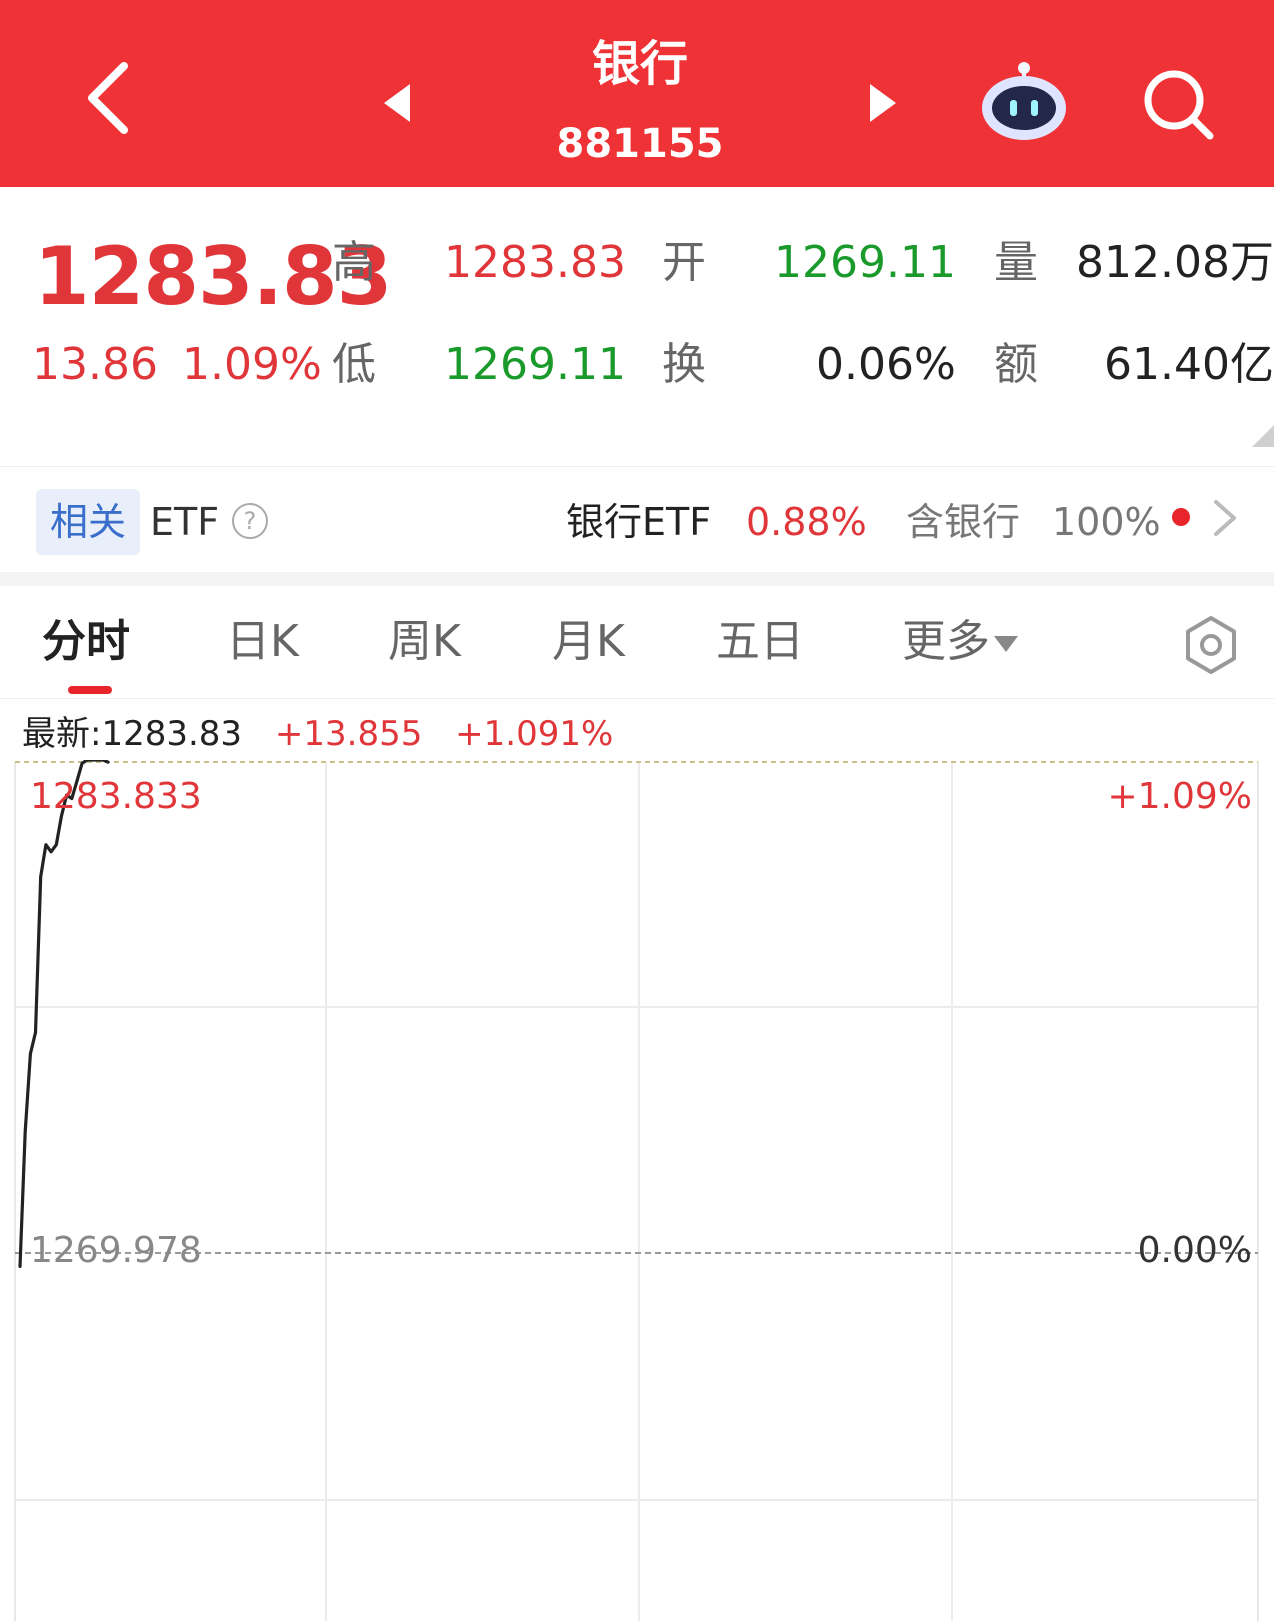 The width and height of the screenshot is (1274, 1621). Describe the element at coordinates (640, 144) in the screenshot. I see `stock-code: 881155` at that location.